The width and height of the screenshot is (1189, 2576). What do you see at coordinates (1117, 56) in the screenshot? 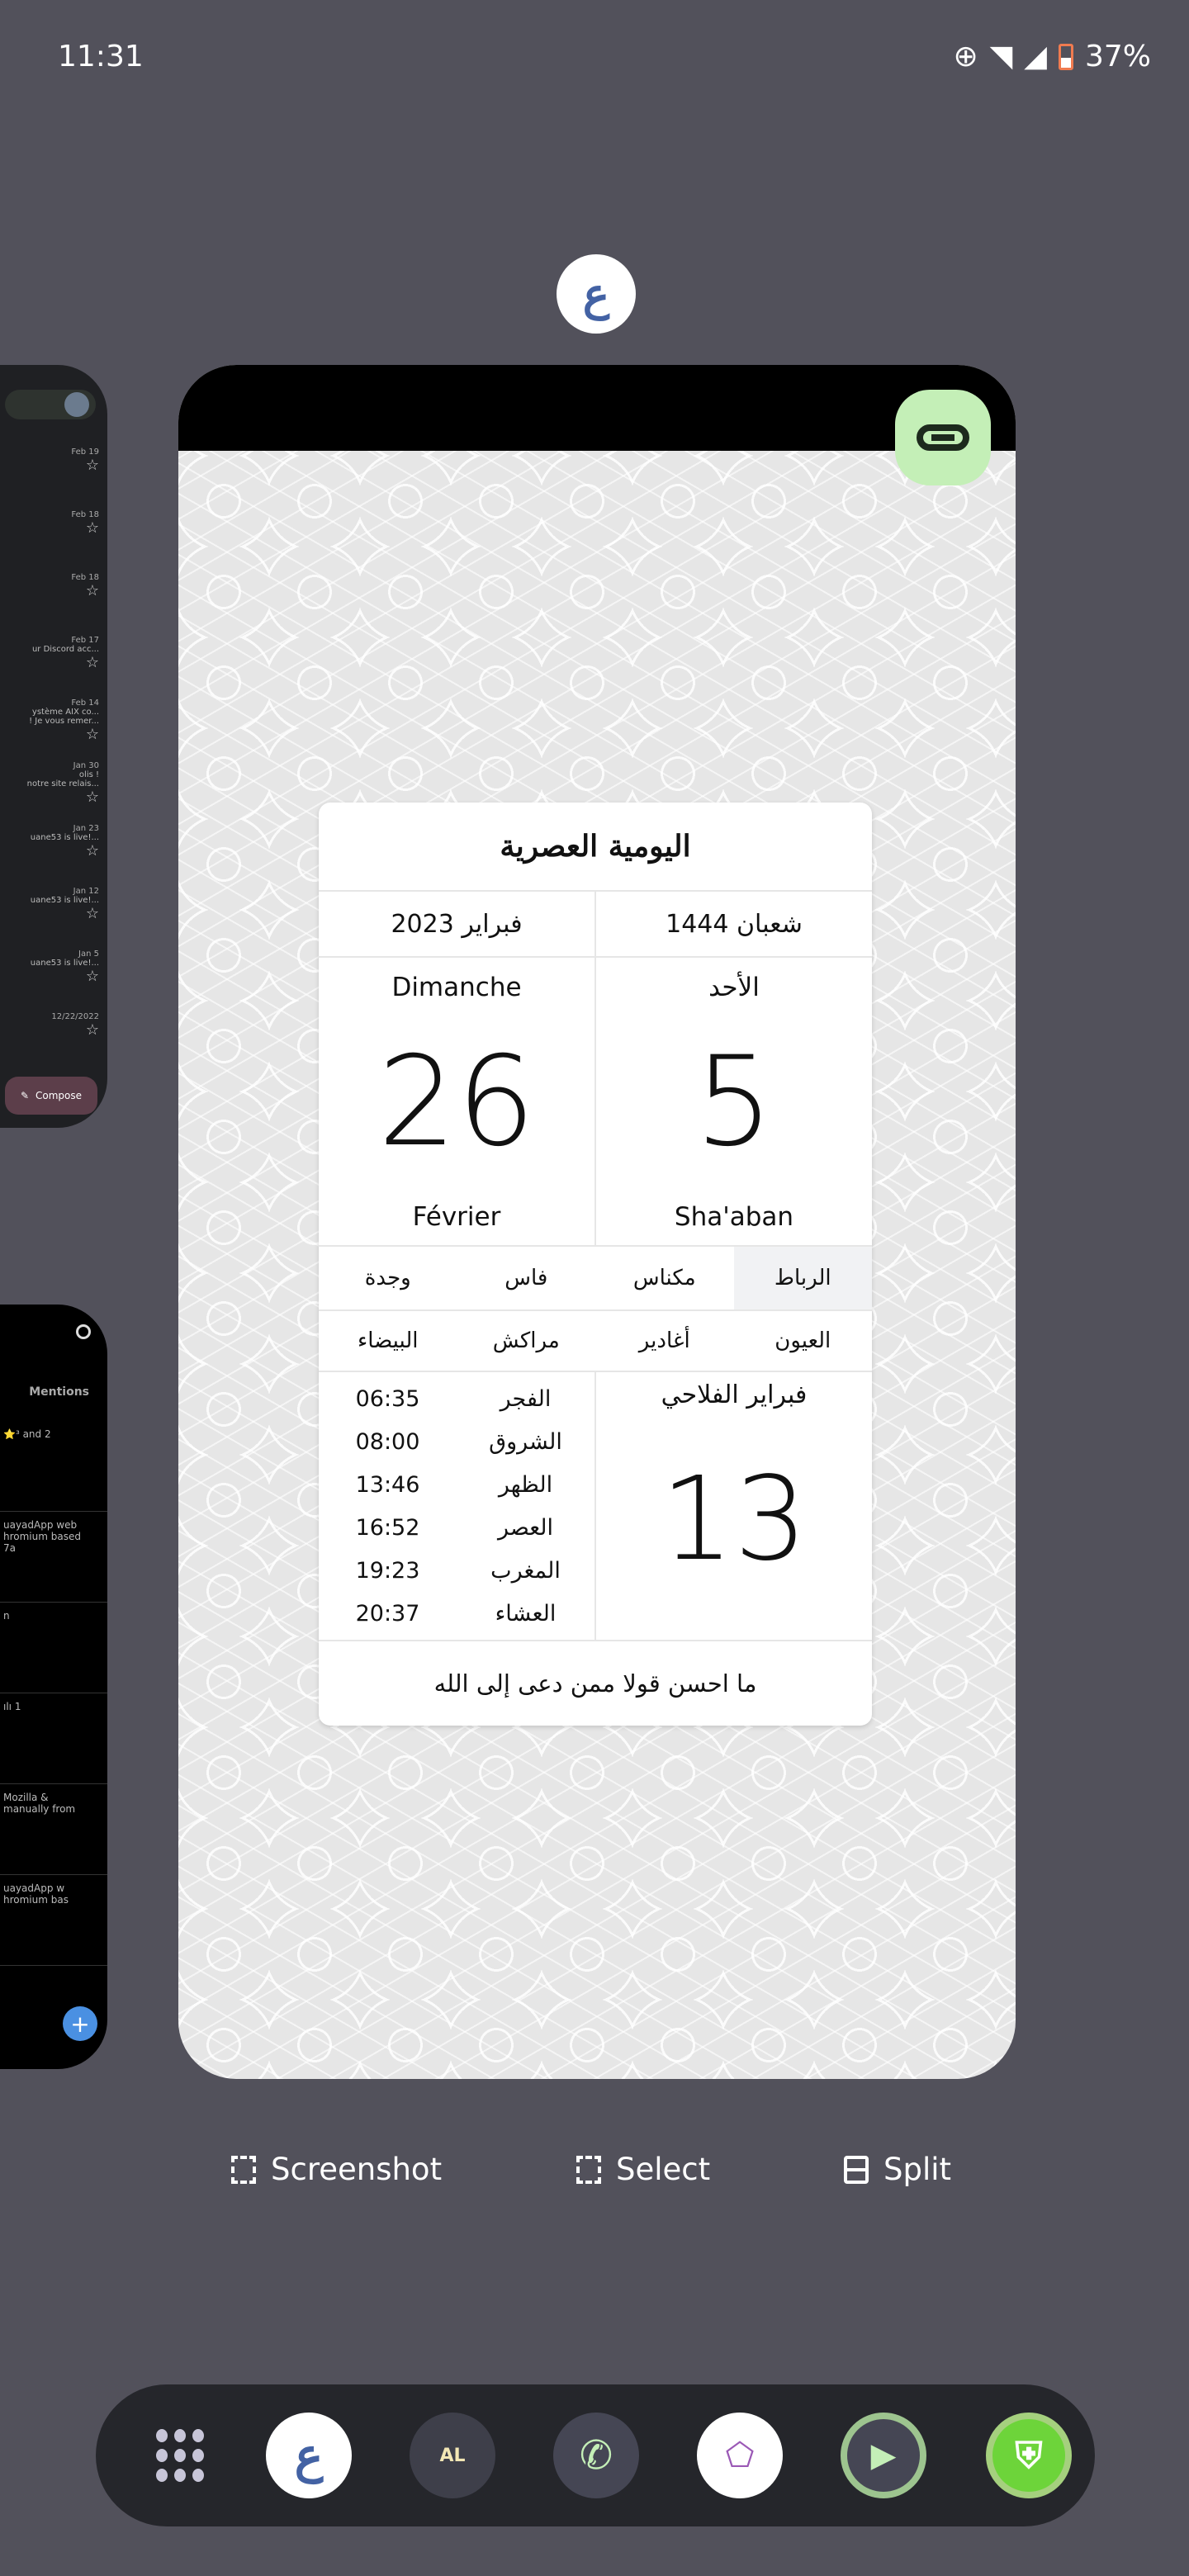
I see `battery-percent: 37%` at bounding box center [1117, 56].